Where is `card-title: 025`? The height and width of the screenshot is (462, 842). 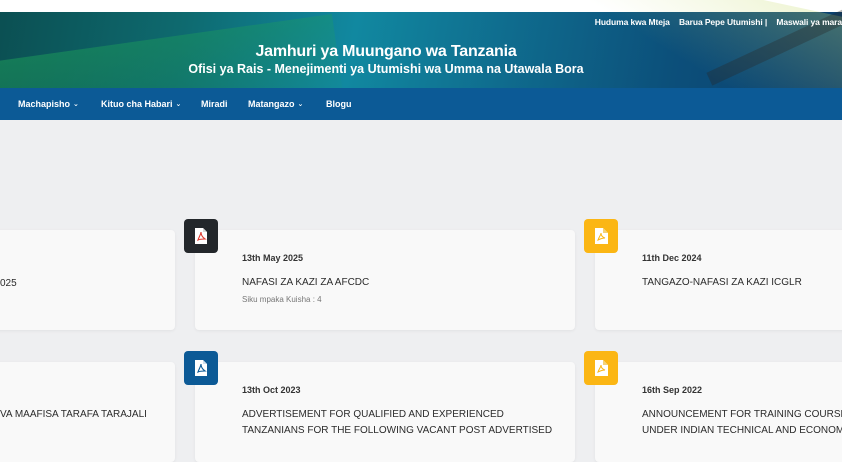
card-title: 025 is located at coordinates (8, 283).